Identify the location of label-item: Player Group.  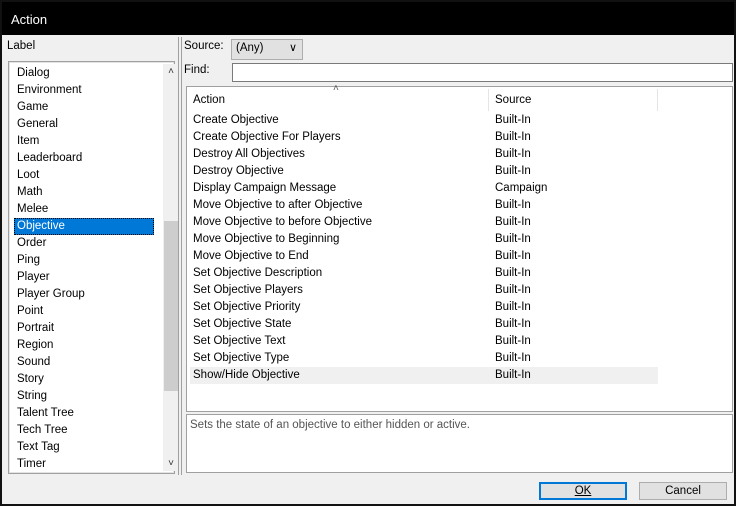
(84, 294).